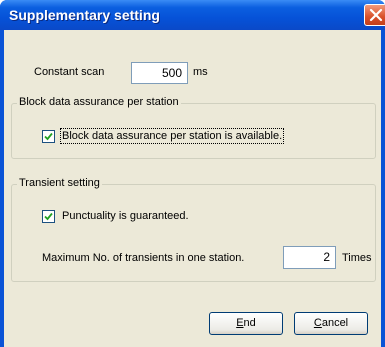 This screenshot has height=347, width=385. I want to click on title-bar: Supplementary setting, so click(192, 15).